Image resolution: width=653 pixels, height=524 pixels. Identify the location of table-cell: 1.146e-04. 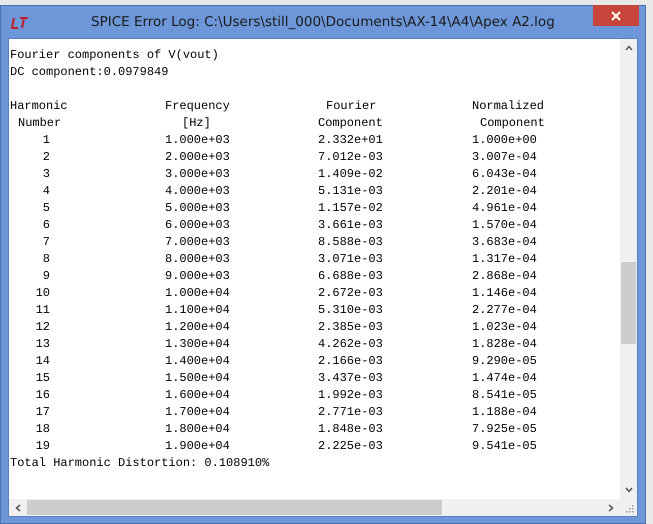
(504, 293).